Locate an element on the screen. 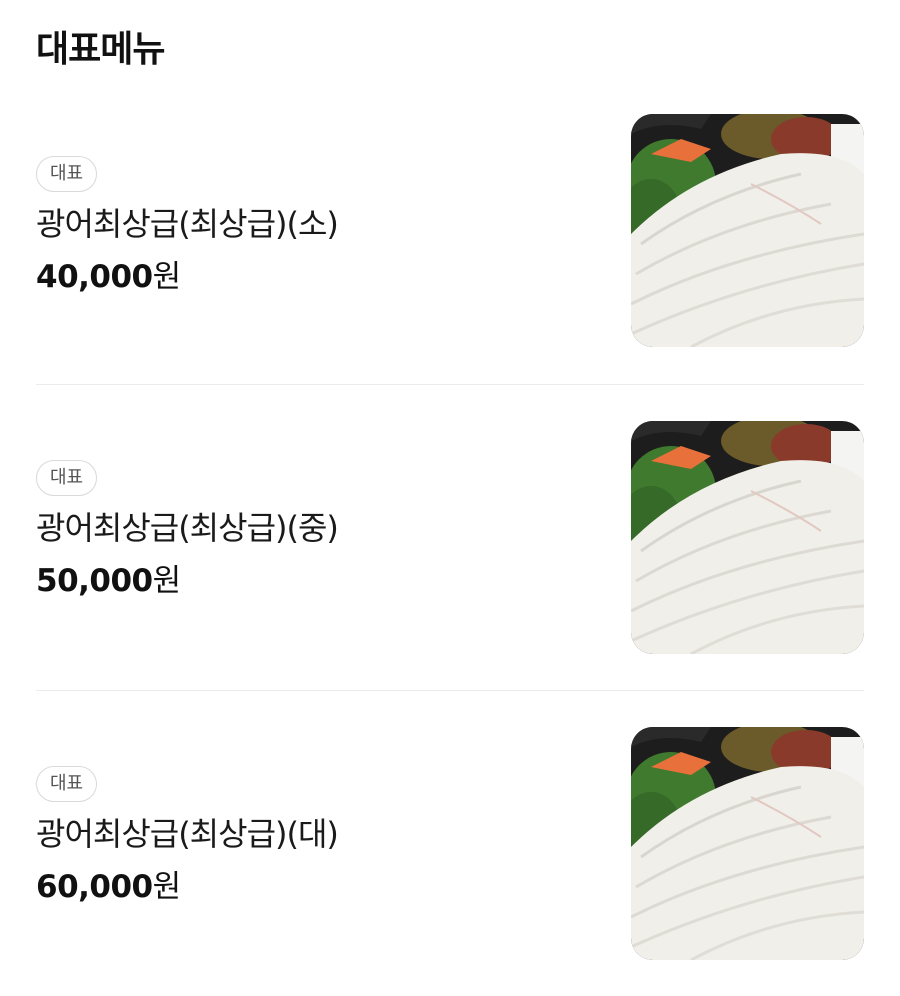 The height and width of the screenshot is (996, 900). menu-item-info: 대표 광어최상급(최상급)(대) 60,000원 is located at coordinates (187, 837).